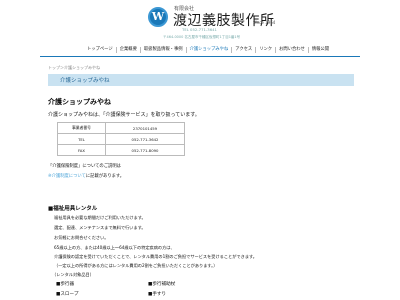 The height and width of the screenshot is (300, 400). Describe the element at coordinates (319, 50) in the screenshot. I see `nav-item-disclosure: 情報公開` at that location.